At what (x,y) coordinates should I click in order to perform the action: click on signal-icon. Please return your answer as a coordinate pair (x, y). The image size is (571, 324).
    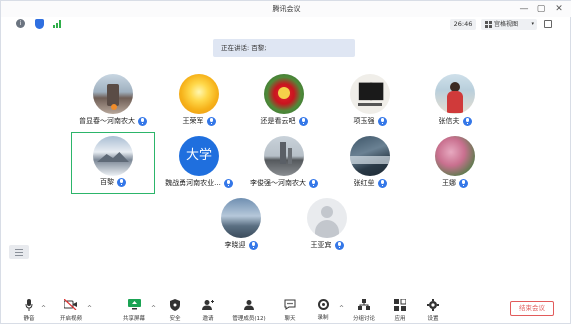
    Looking at the image, I should click on (57, 24).